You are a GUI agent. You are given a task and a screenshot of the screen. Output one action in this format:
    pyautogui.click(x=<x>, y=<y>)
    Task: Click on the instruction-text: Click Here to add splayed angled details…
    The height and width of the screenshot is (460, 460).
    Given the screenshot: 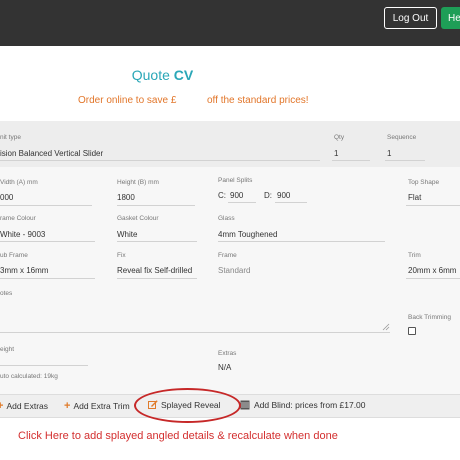 What is the action you would take?
    pyautogui.click(x=178, y=436)
    